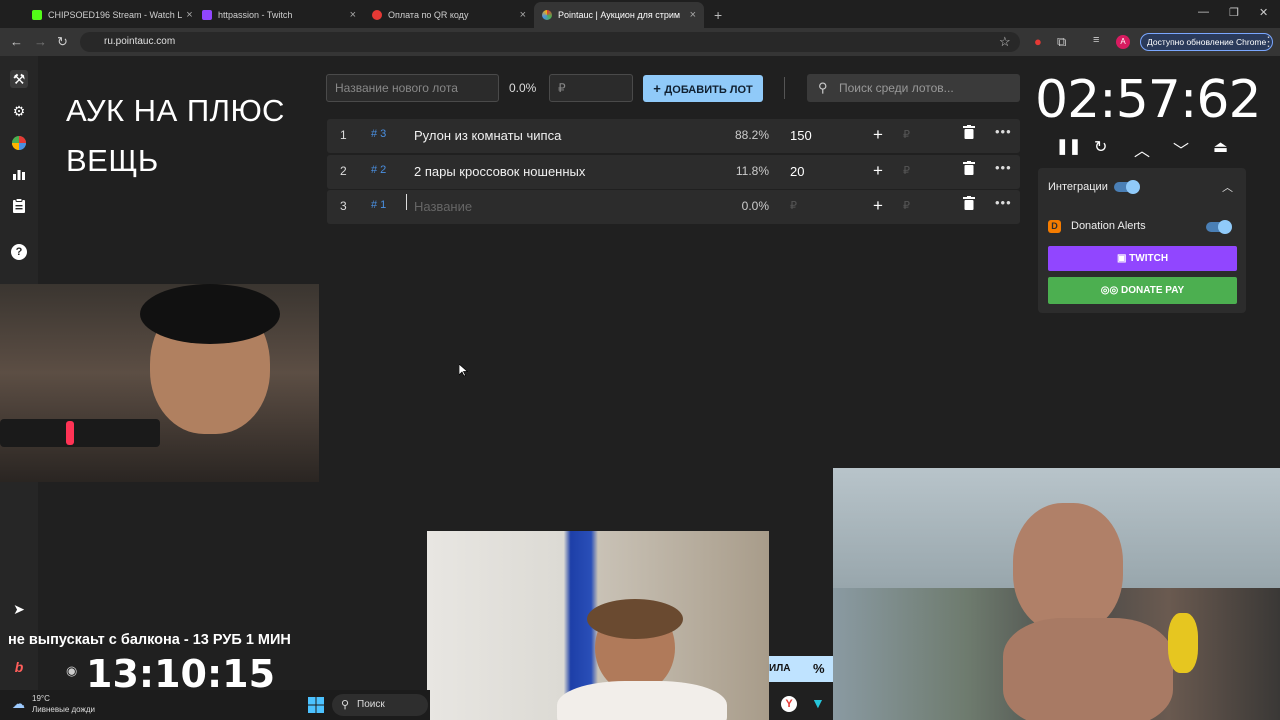 The height and width of the screenshot is (720, 1280). Describe the element at coordinates (1220, 147) in the screenshot. I see `double-up-icon: ⏏` at that location.